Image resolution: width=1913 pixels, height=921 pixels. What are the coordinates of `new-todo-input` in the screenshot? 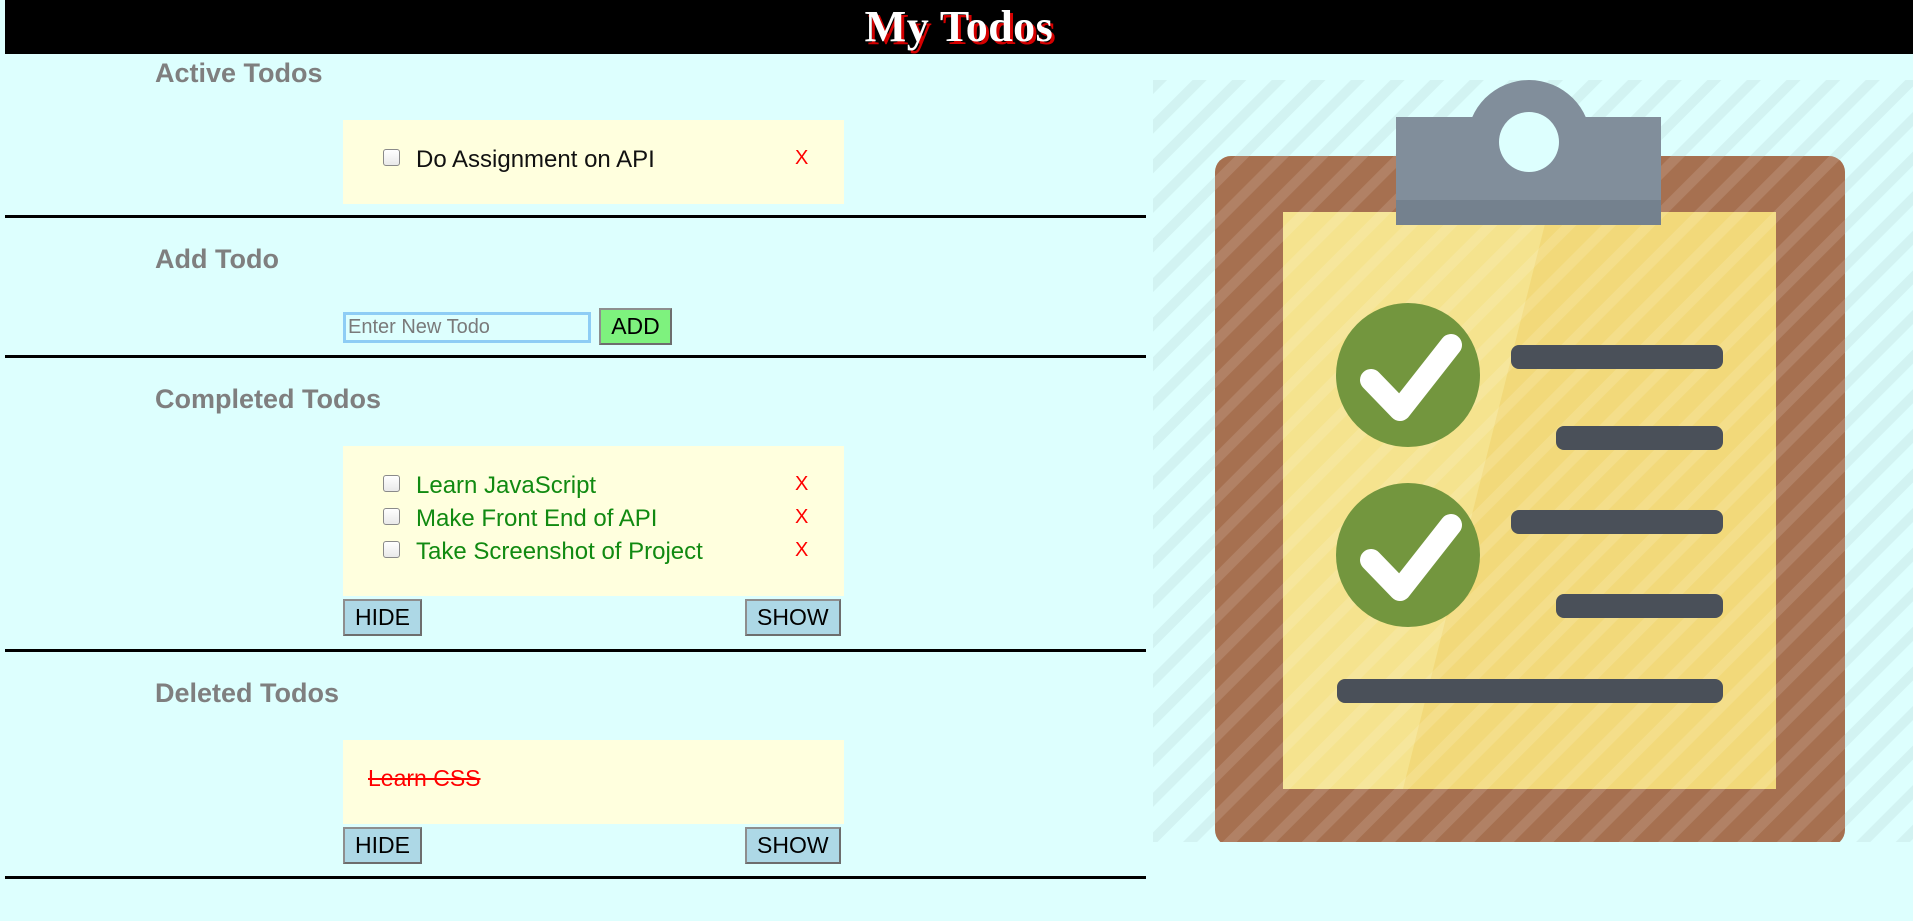 It's located at (467, 327).